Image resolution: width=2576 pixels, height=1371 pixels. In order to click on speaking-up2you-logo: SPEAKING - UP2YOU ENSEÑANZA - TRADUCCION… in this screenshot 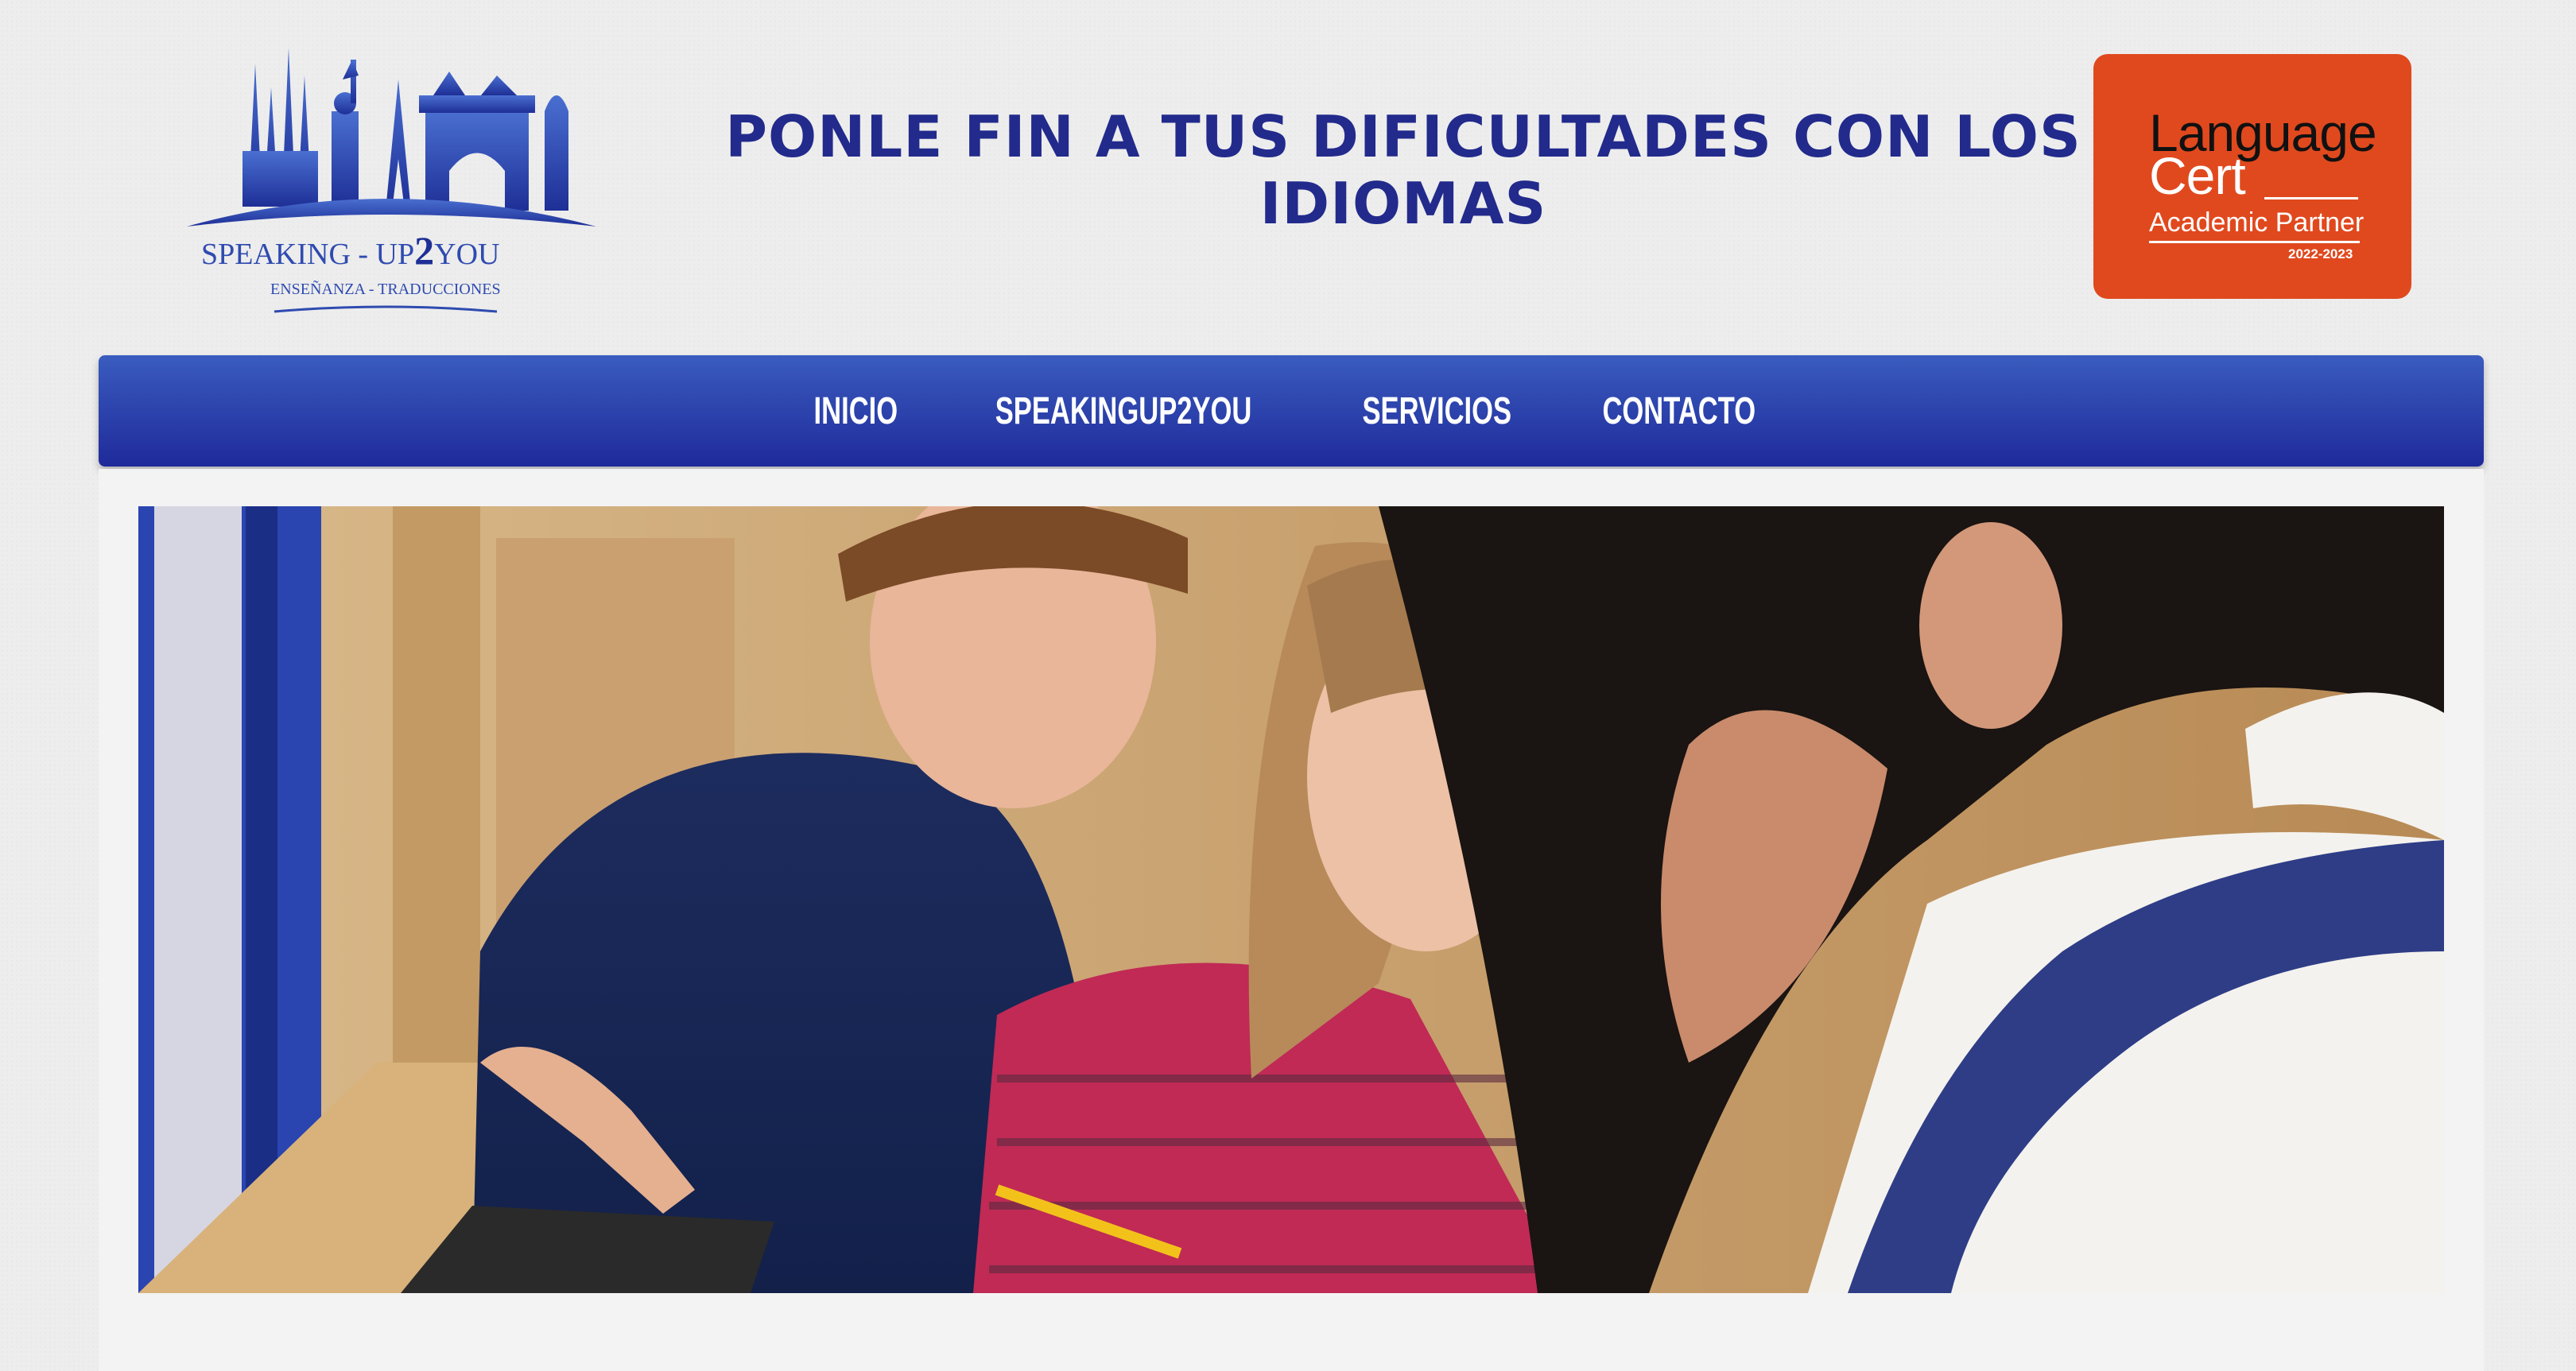, I will do `click(384, 177)`.